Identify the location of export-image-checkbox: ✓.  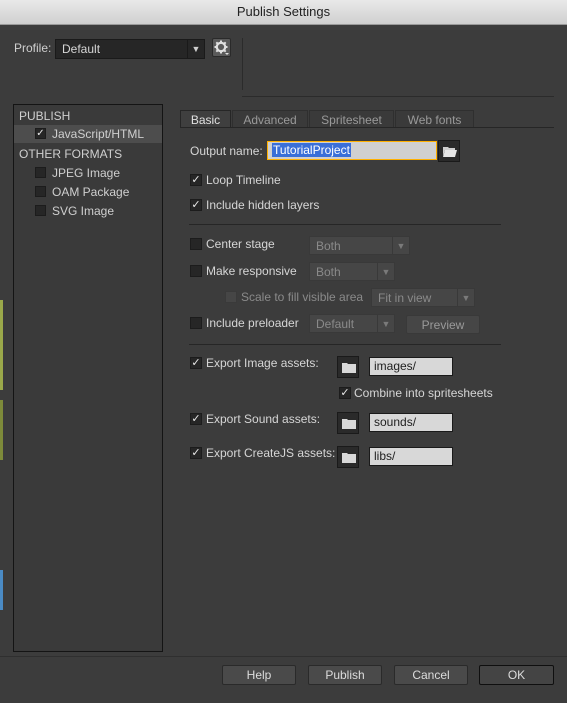
(196, 363).